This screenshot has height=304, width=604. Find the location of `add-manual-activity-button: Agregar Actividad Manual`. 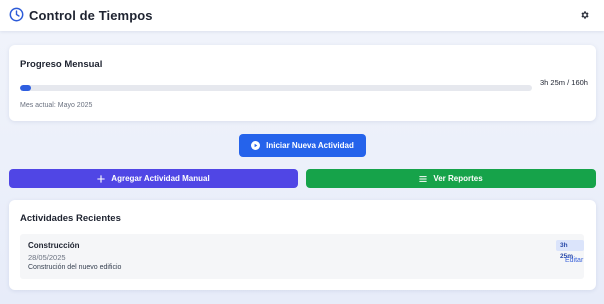

add-manual-activity-button: Agregar Actividad Manual is located at coordinates (153, 178).